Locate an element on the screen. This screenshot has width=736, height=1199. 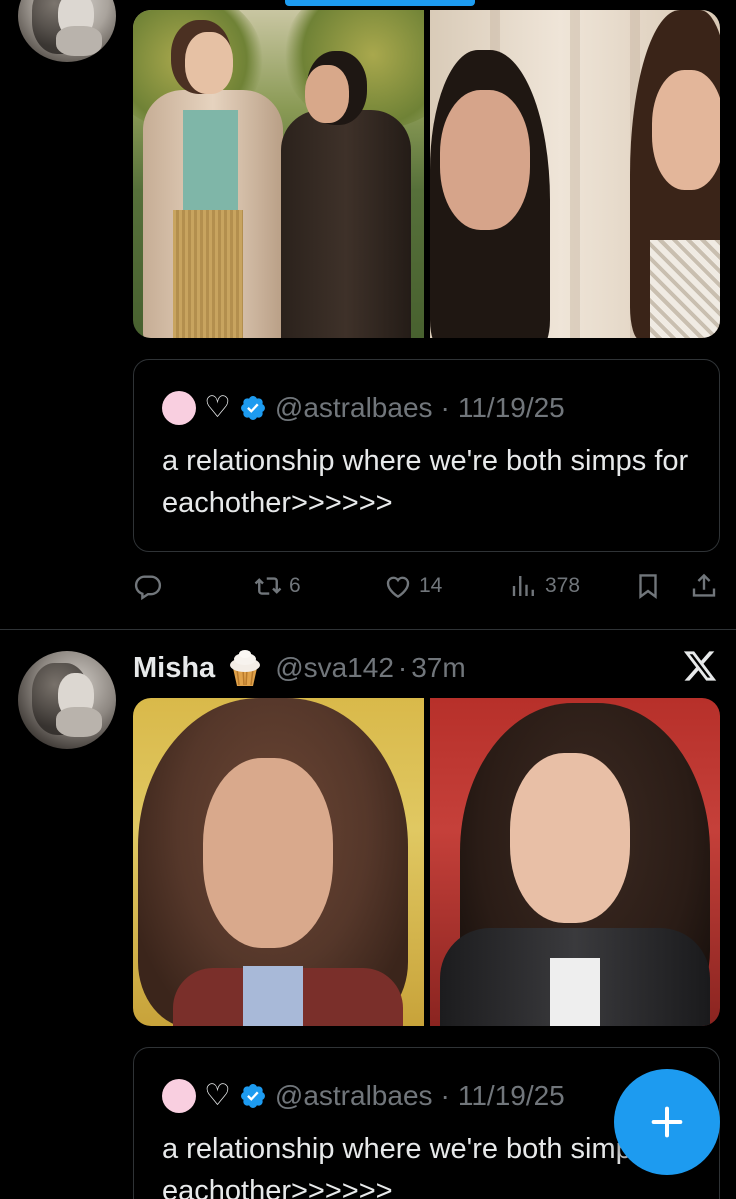
tweet2-photo-left is located at coordinates (278, 862).